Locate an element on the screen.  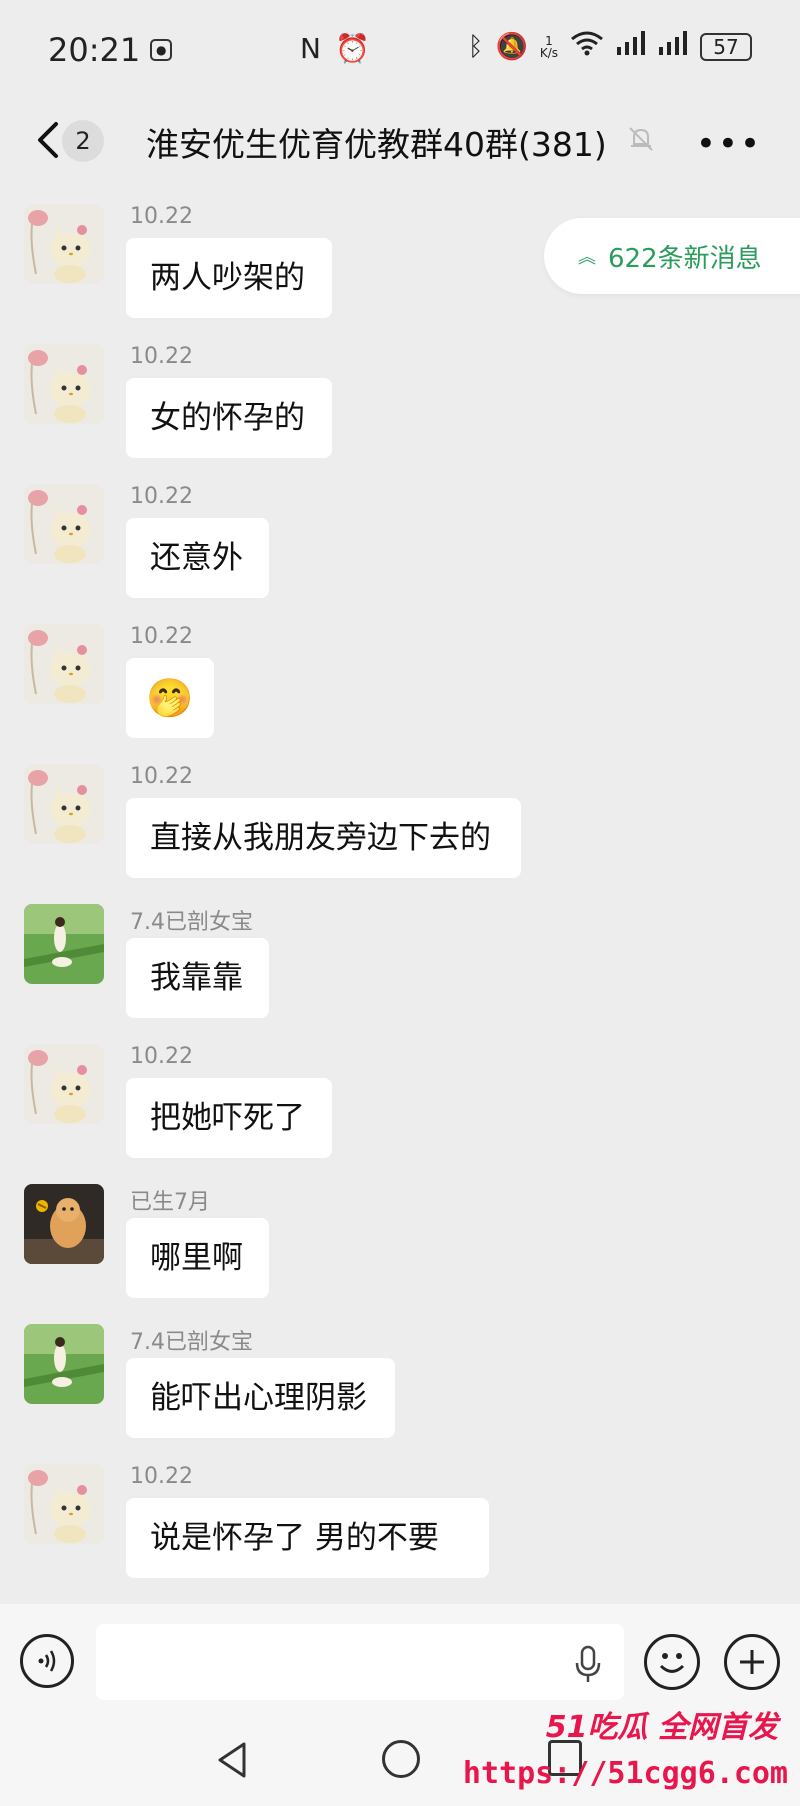
message-bubble: 哪里啊 is located at coordinates (197, 1258).